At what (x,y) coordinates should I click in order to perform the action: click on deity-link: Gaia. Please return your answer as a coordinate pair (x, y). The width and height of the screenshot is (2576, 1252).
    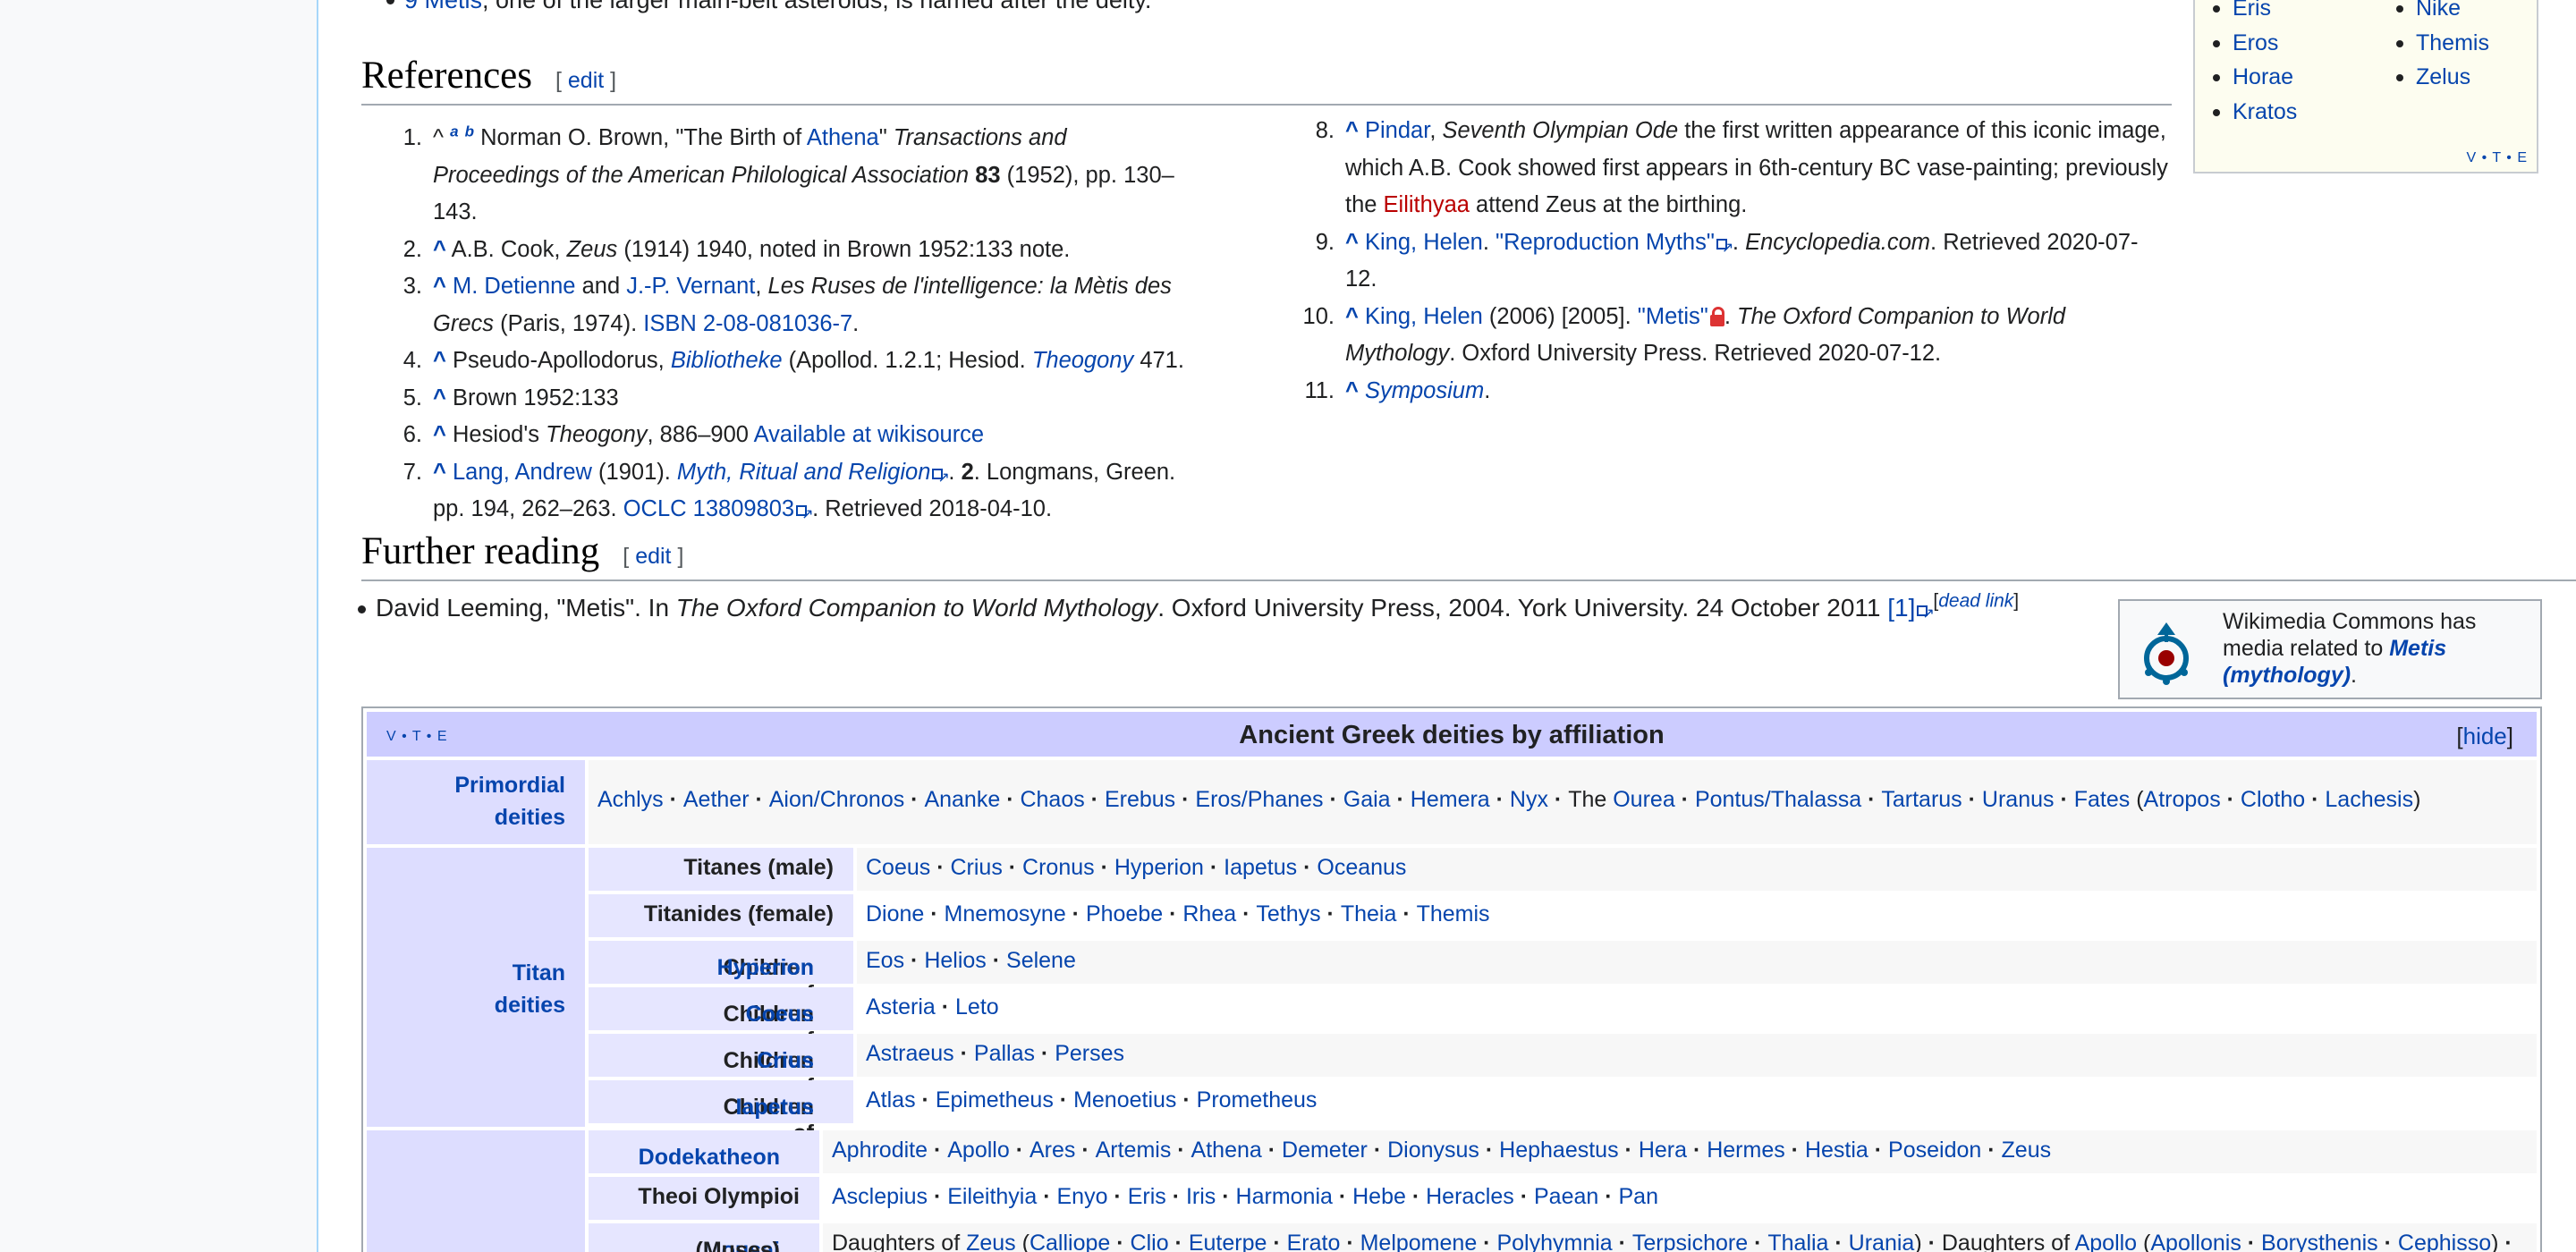
    Looking at the image, I should click on (1367, 799).